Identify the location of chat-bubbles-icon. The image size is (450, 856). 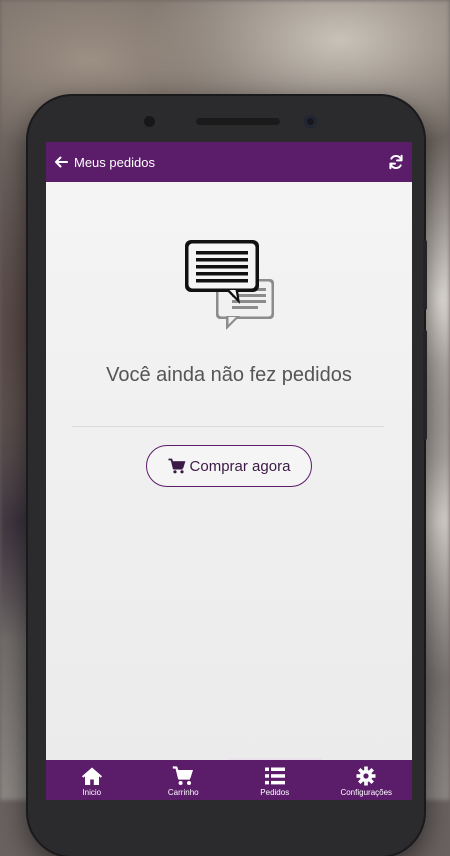
(229, 285).